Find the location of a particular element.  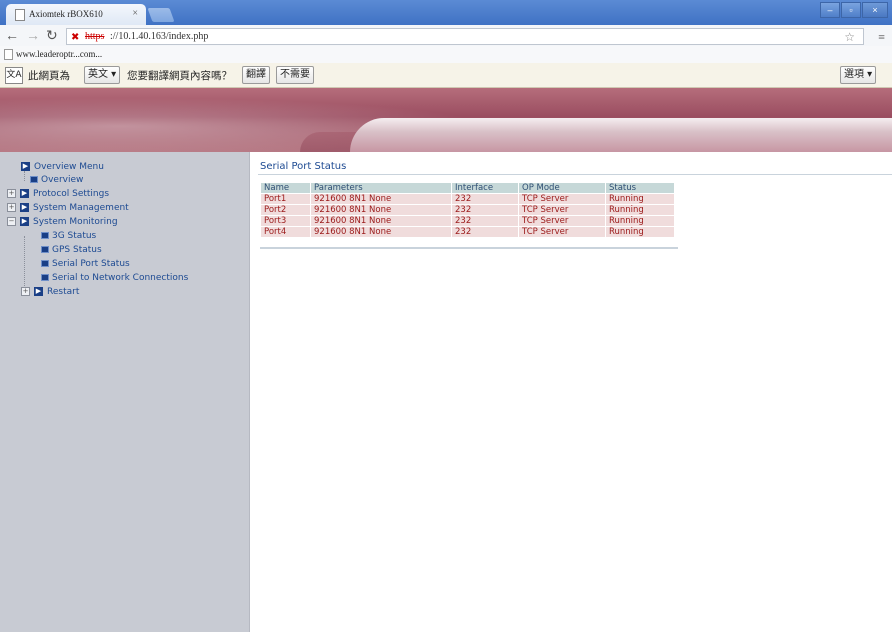

forward-arrow-icon: → is located at coordinates (33, 35).